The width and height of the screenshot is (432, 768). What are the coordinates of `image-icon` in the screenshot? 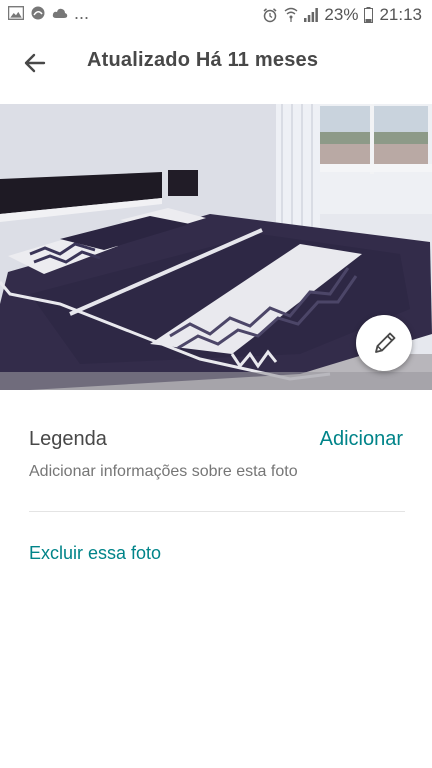 It's located at (16, 13).